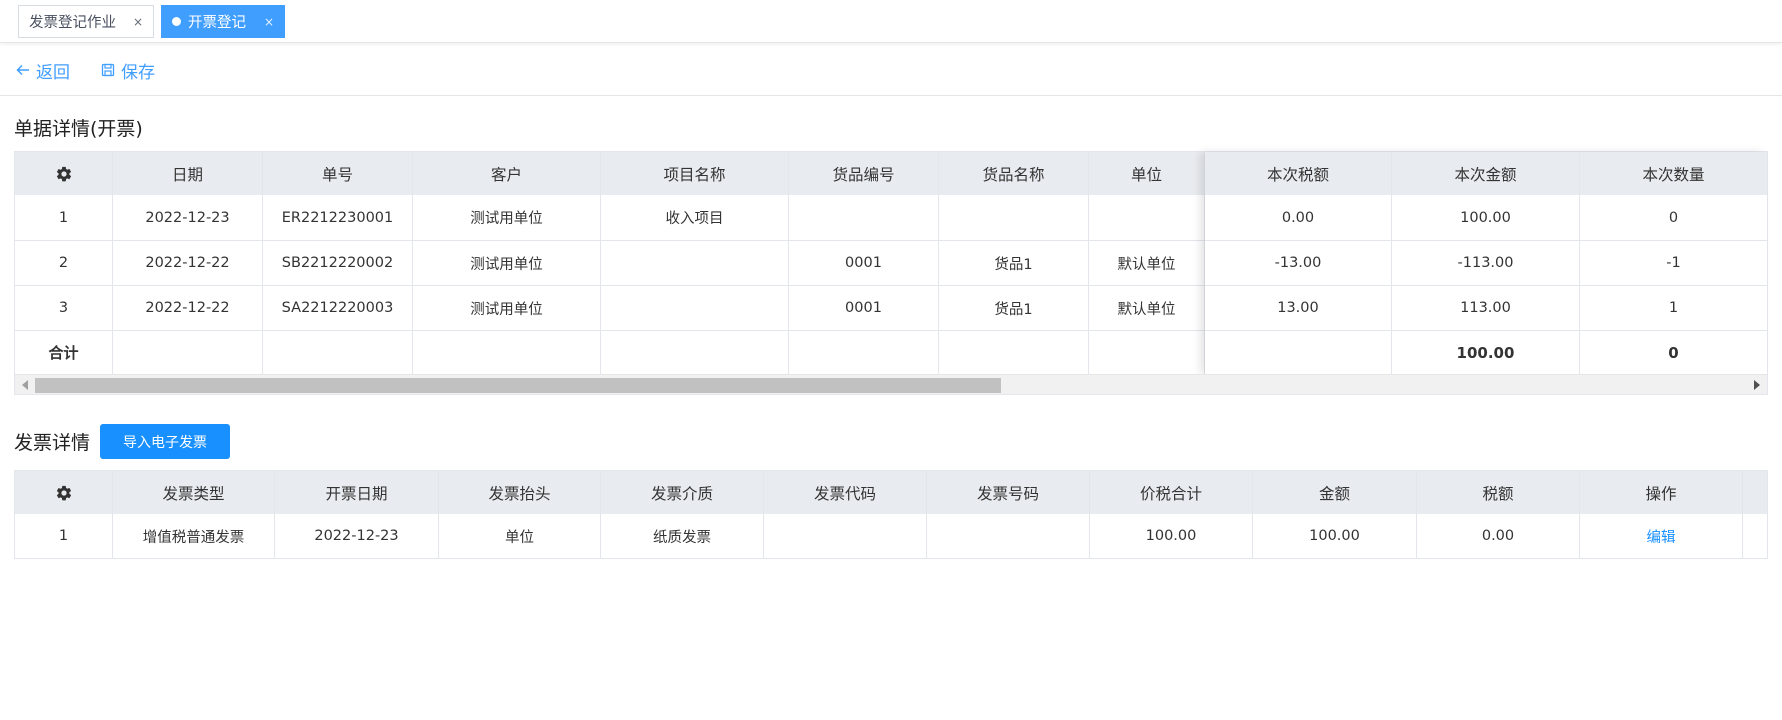 This screenshot has height=720, width=1782. I want to click on section-title-invoice-details: 发票详情, so click(52, 443).